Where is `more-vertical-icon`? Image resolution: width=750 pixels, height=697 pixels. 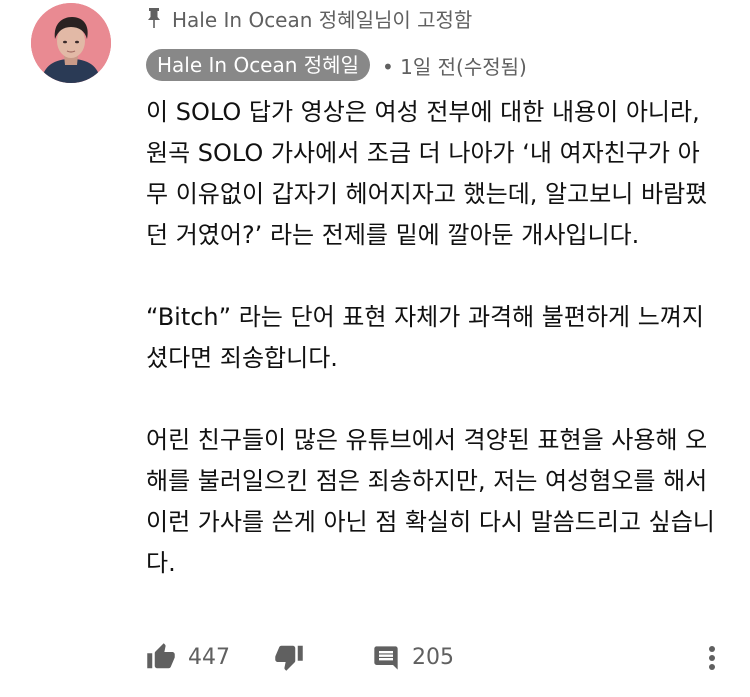
more-vertical-icon is located at coordinates (712, 658).